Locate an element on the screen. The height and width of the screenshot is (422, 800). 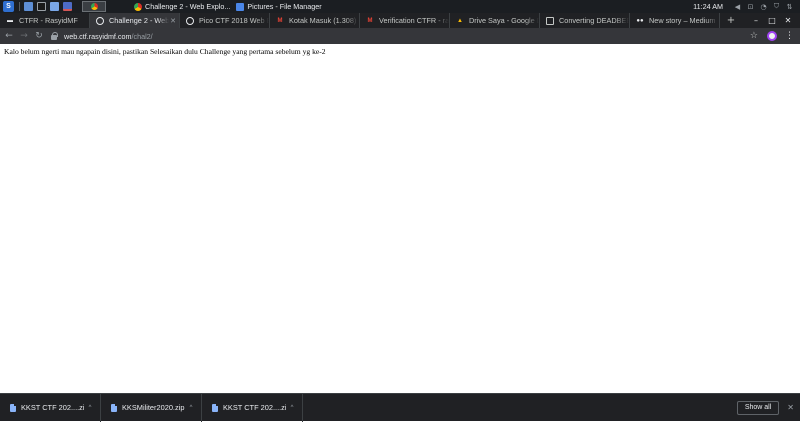
tab-pico-ctf: Pico CTF 2018 Web Exp is located at coordinates (225, 20).